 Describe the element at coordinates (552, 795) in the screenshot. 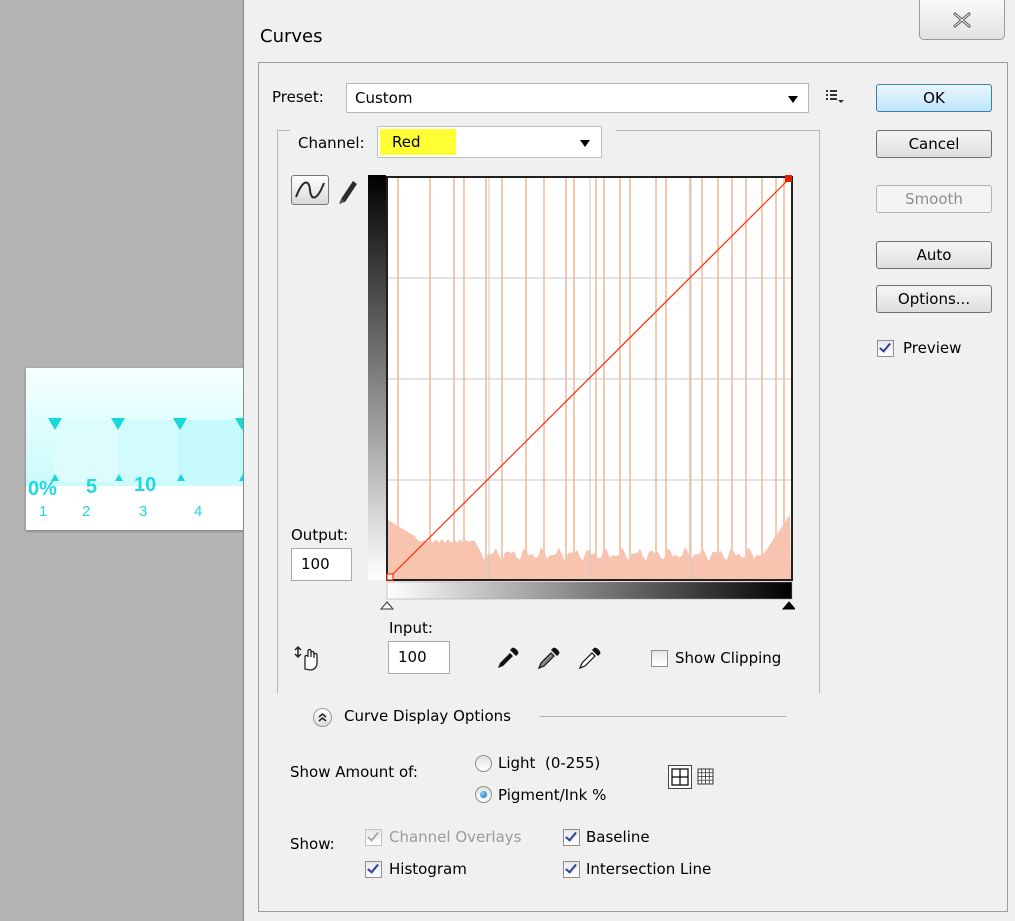

I see `pigment-label: Pigment/Ink %` at that location.